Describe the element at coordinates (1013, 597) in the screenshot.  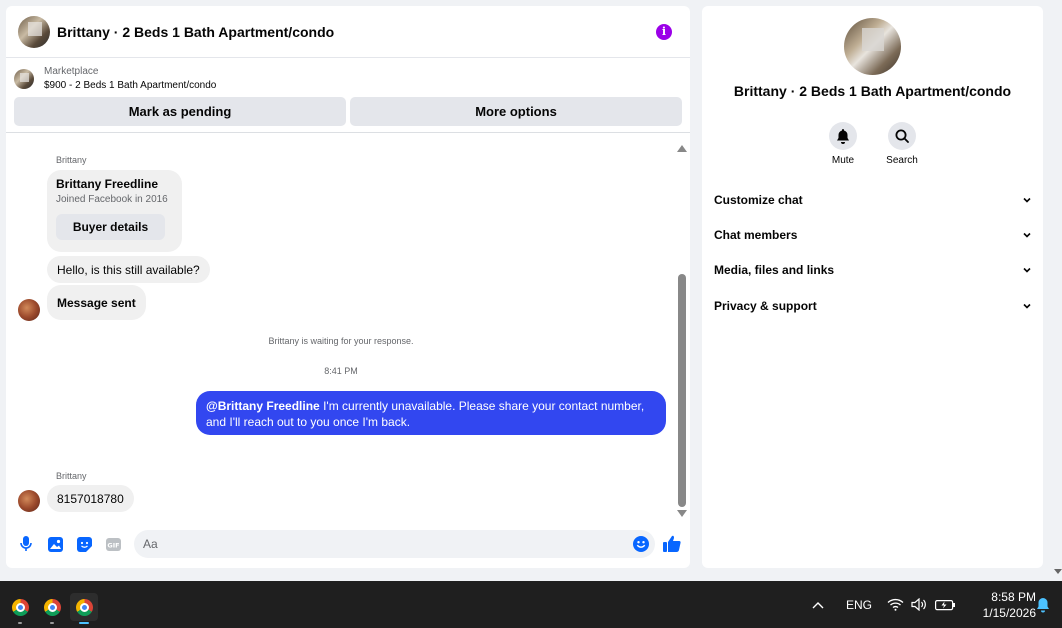
I see `clock-time: 8:58 PM` at that location.